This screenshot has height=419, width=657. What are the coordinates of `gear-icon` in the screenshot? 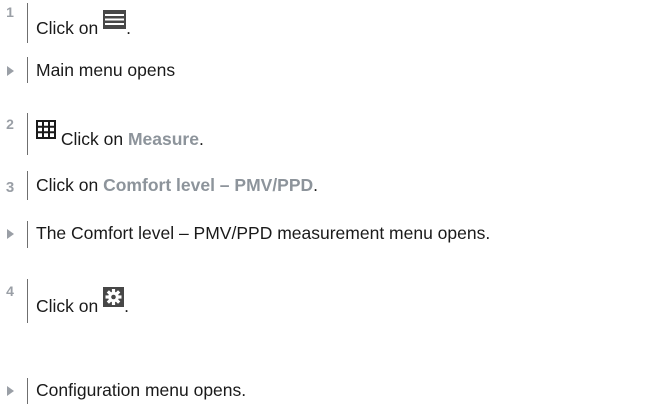 It's located at (114, 298).